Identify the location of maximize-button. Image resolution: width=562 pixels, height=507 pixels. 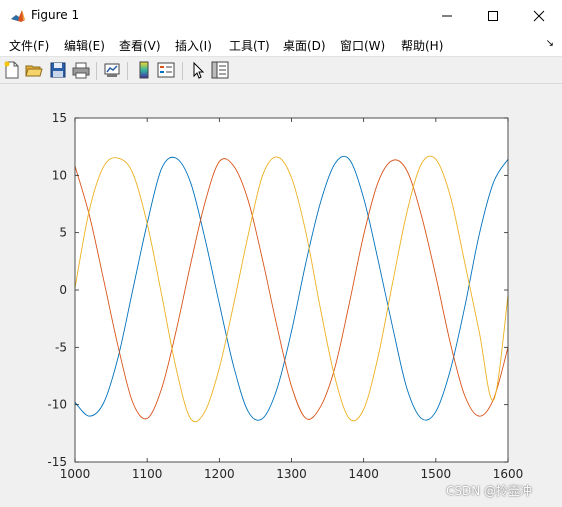
(493, 16).